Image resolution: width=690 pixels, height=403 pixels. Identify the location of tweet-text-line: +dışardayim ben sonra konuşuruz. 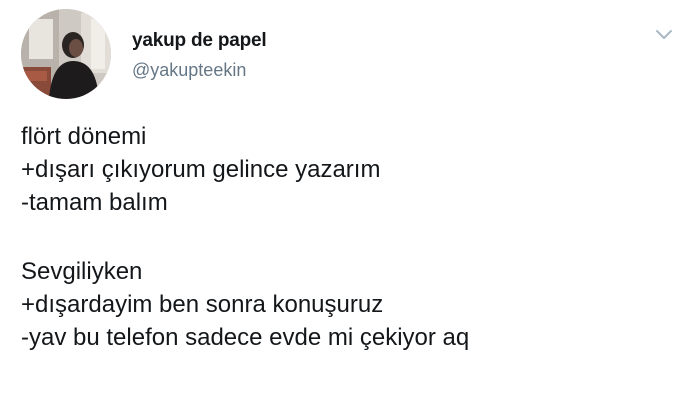
(202, 304).